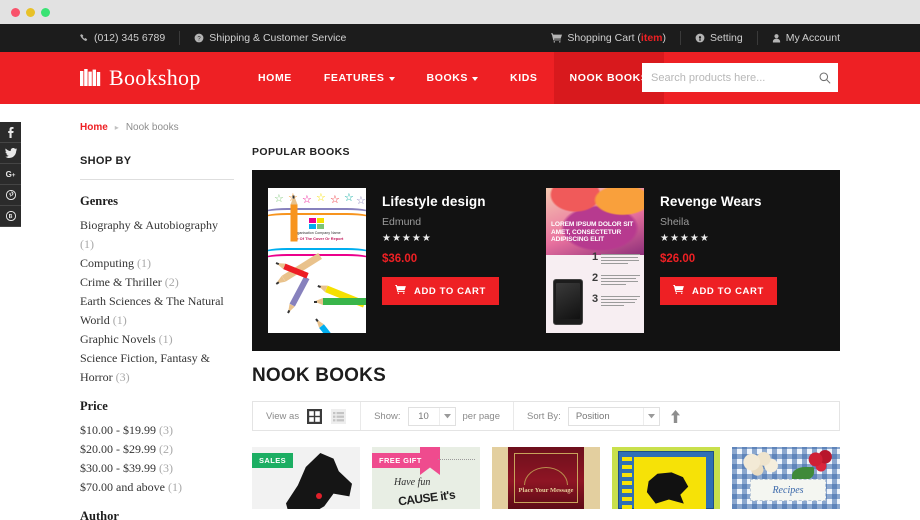  Describe the element at coordinates (145, 367) in the screenshot. I see `filter-option-label: Science Fiction, Fantasy & Horror` at that location.